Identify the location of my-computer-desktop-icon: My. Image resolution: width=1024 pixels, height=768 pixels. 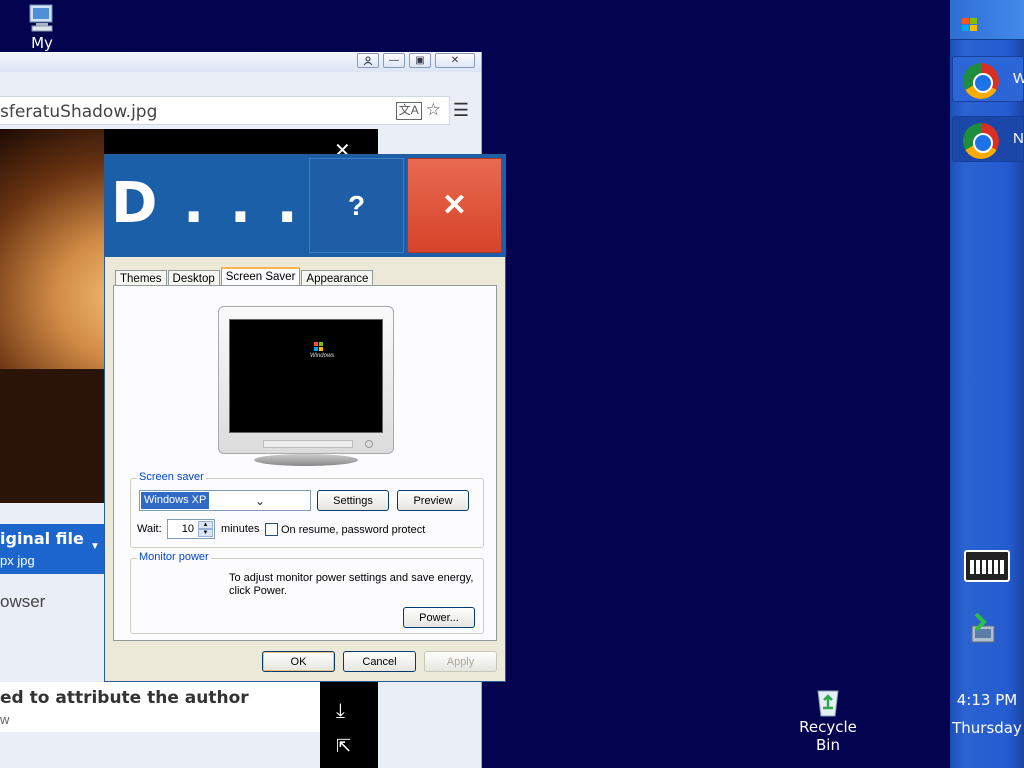
(42, 27).